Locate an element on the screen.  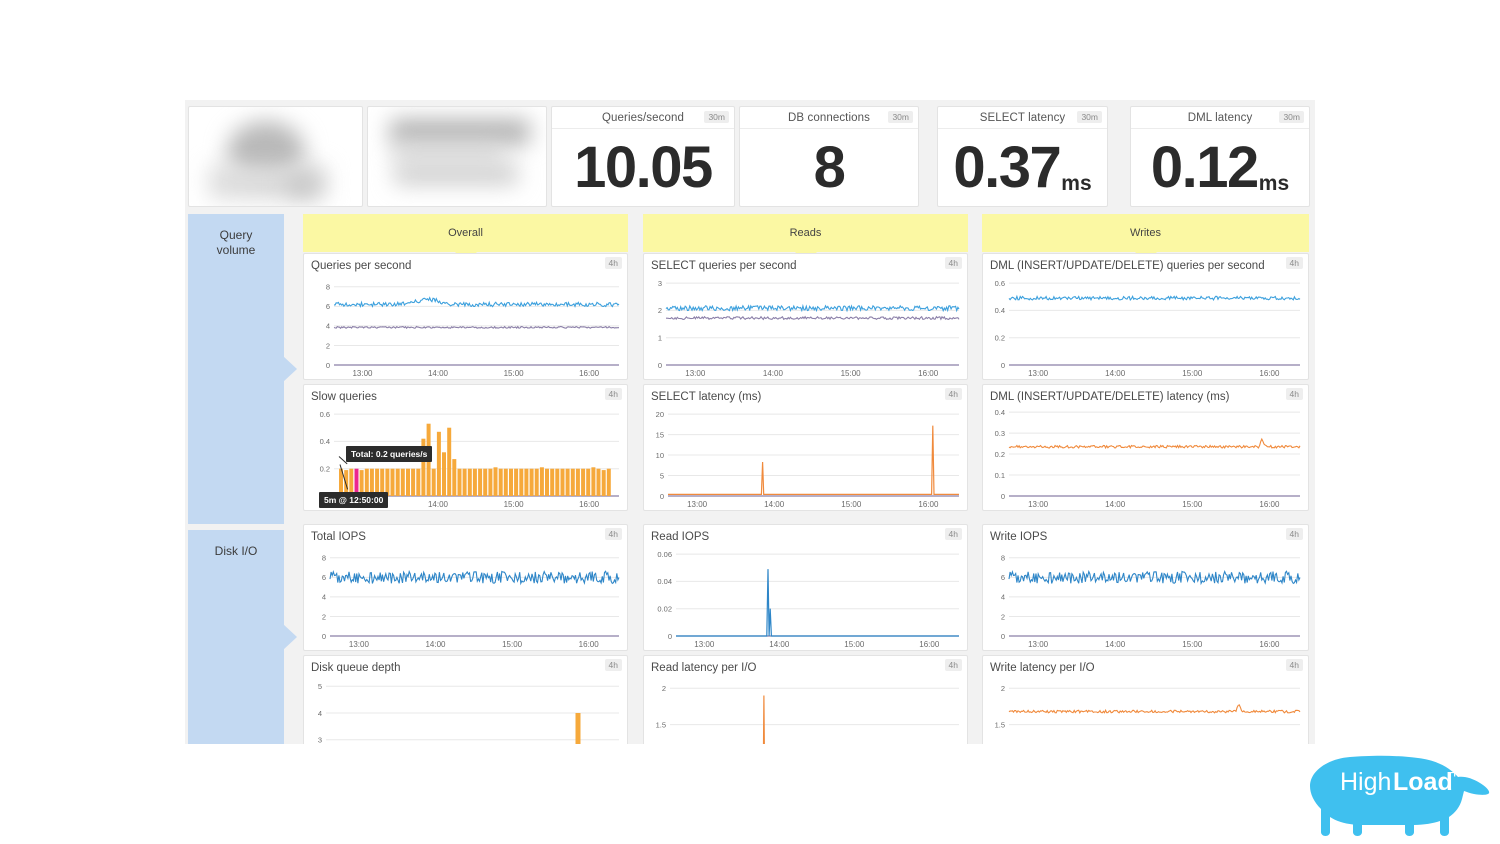
y-axis-tick: 5 is located at coordinates (662, 475).